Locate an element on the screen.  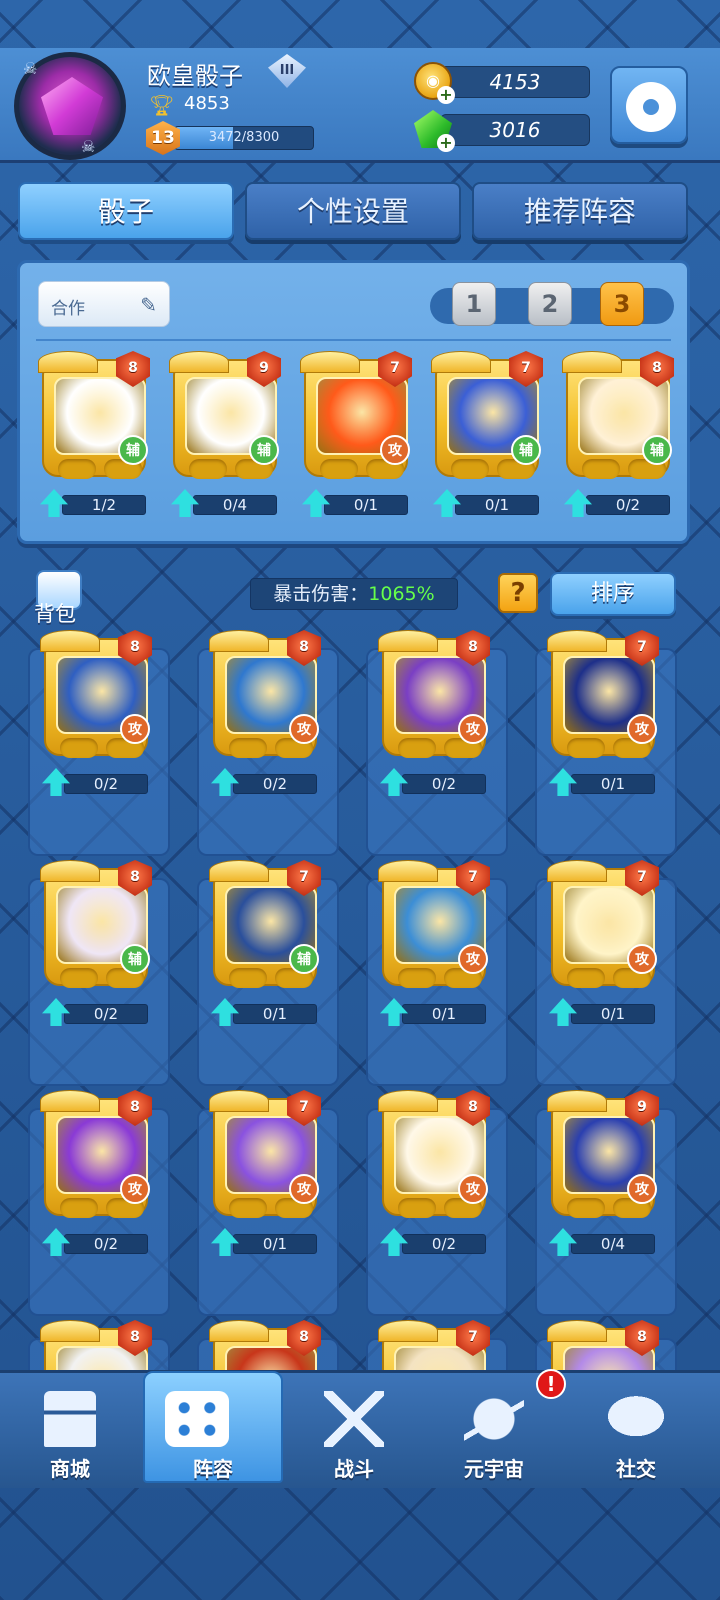
settings-button is located at coordinates (649, 105).